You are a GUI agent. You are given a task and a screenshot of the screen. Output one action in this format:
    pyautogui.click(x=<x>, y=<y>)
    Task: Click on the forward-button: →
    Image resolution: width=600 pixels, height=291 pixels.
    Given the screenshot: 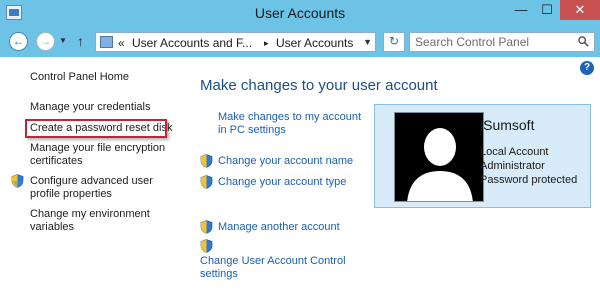 What is the action you would take?
    pyautogui.click(x=45, y=41)
    